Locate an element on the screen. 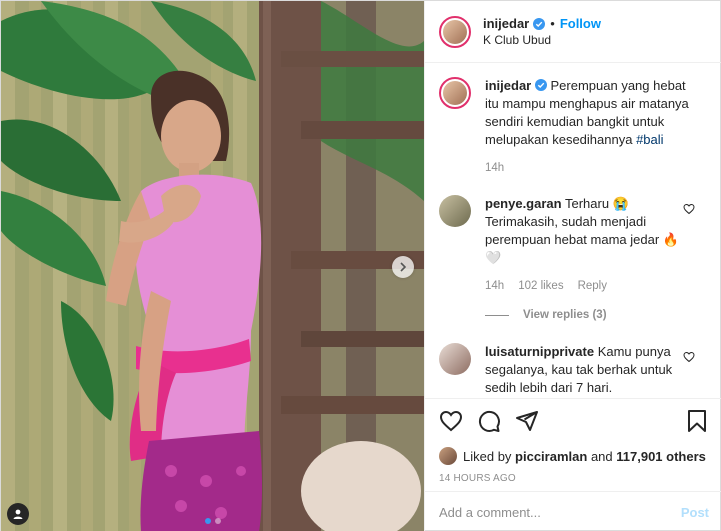 The image size is (721, 531). view-replies-button: View replies (3) is located at coordinates (597, 315).